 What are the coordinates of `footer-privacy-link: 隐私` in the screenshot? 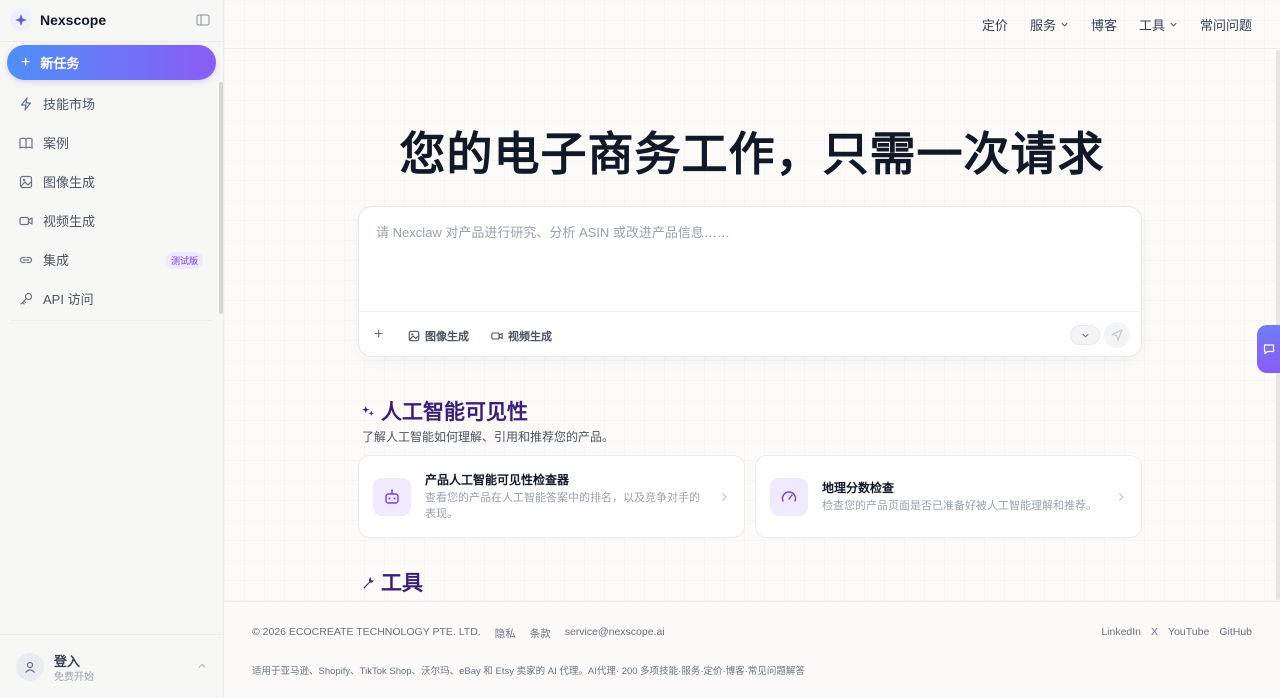 It's located at (505, 633).